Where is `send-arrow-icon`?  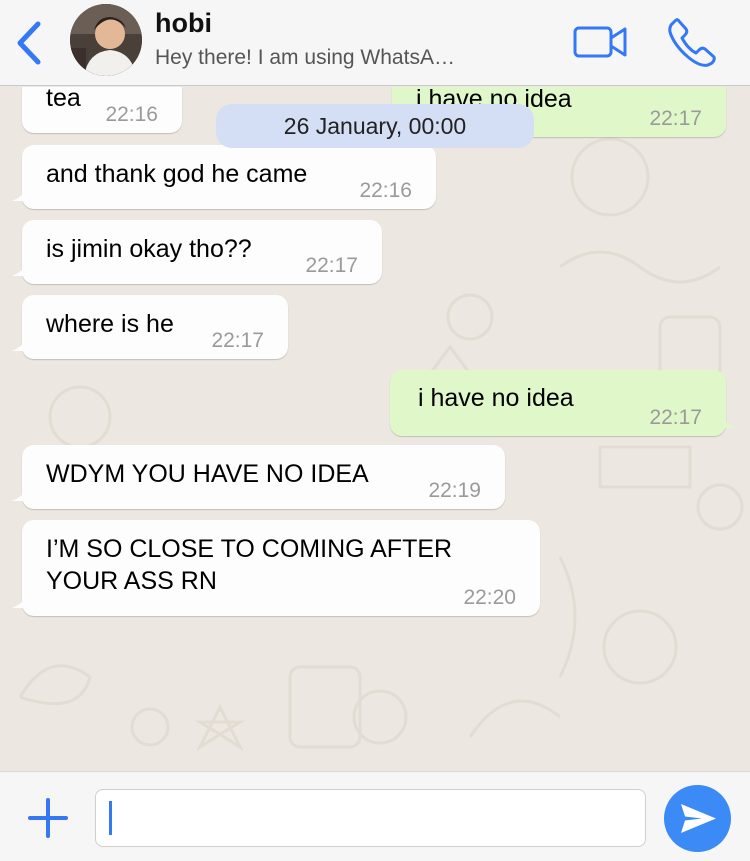 send-arrow-icon is located at coordinates (698, 818).